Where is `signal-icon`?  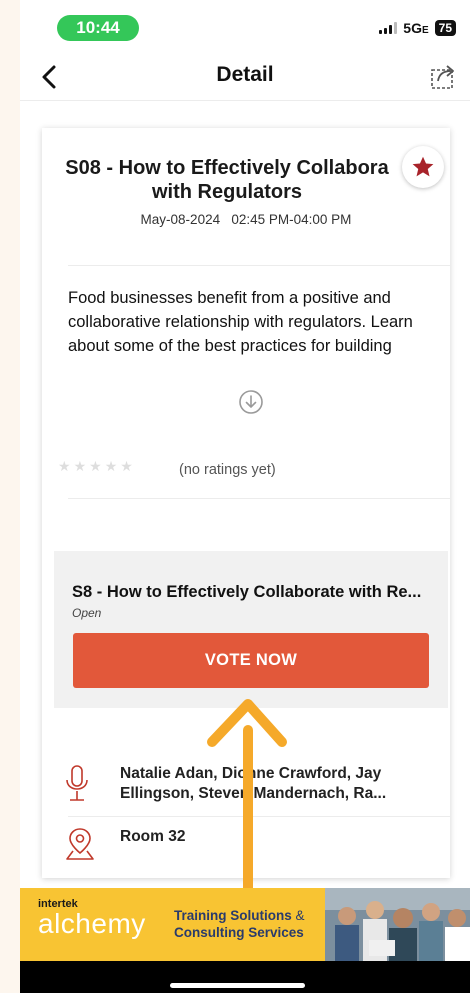 signal-icon is located at coordinates (388, 28).